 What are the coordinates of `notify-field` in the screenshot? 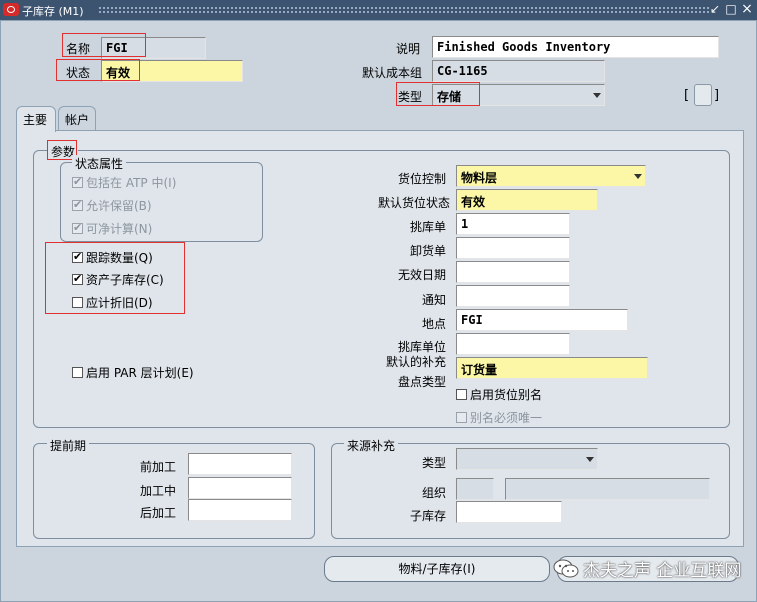 It's located at (513, 296).